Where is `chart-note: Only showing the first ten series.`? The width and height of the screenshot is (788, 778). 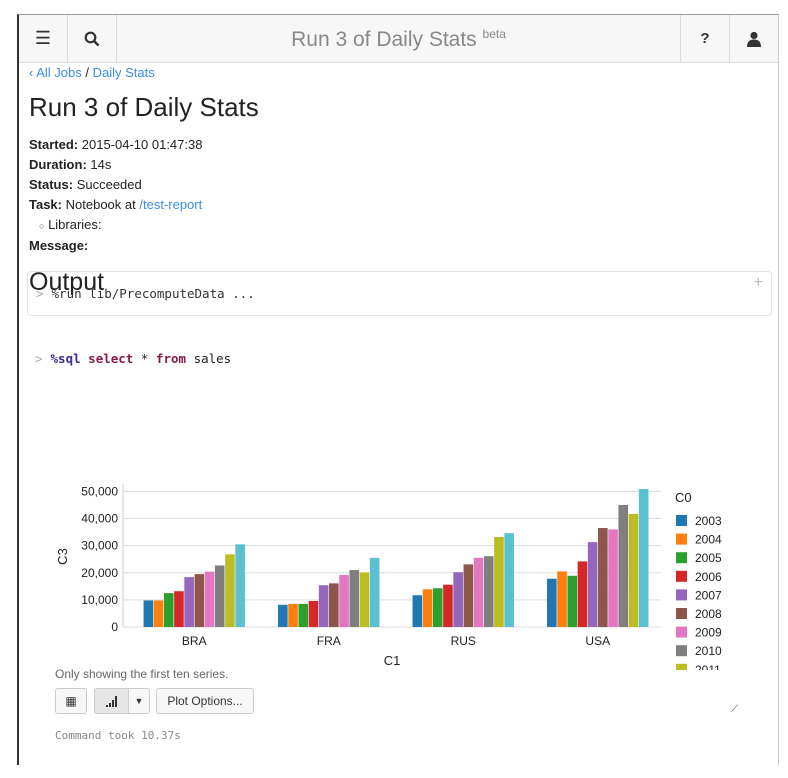 chart-note: Only showing the first ten series. is located at coordinates (142, 674).